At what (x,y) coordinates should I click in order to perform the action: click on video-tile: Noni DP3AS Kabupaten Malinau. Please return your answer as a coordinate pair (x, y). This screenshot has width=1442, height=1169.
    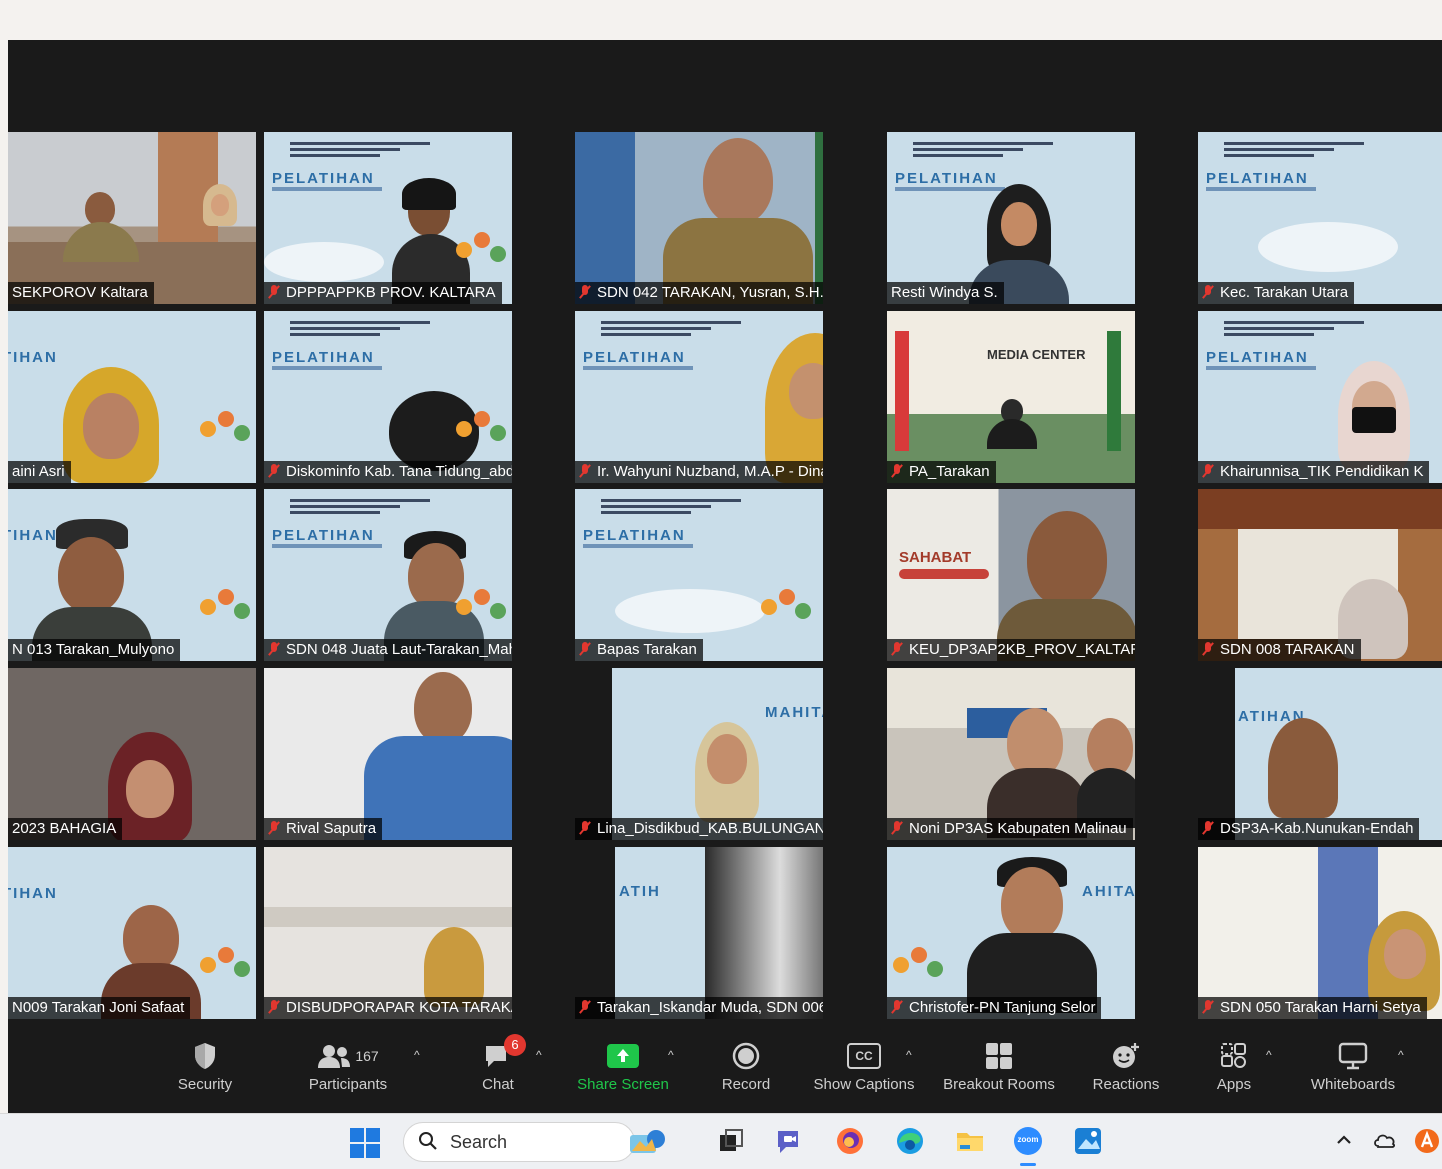
    Looking at the image, I should click on (1011, 754).